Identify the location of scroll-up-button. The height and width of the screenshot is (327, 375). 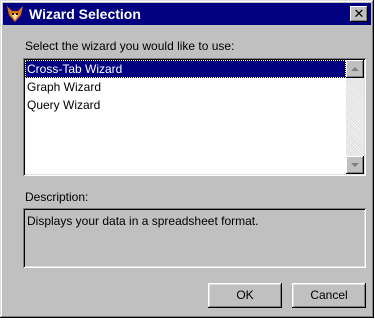
(355, 69).